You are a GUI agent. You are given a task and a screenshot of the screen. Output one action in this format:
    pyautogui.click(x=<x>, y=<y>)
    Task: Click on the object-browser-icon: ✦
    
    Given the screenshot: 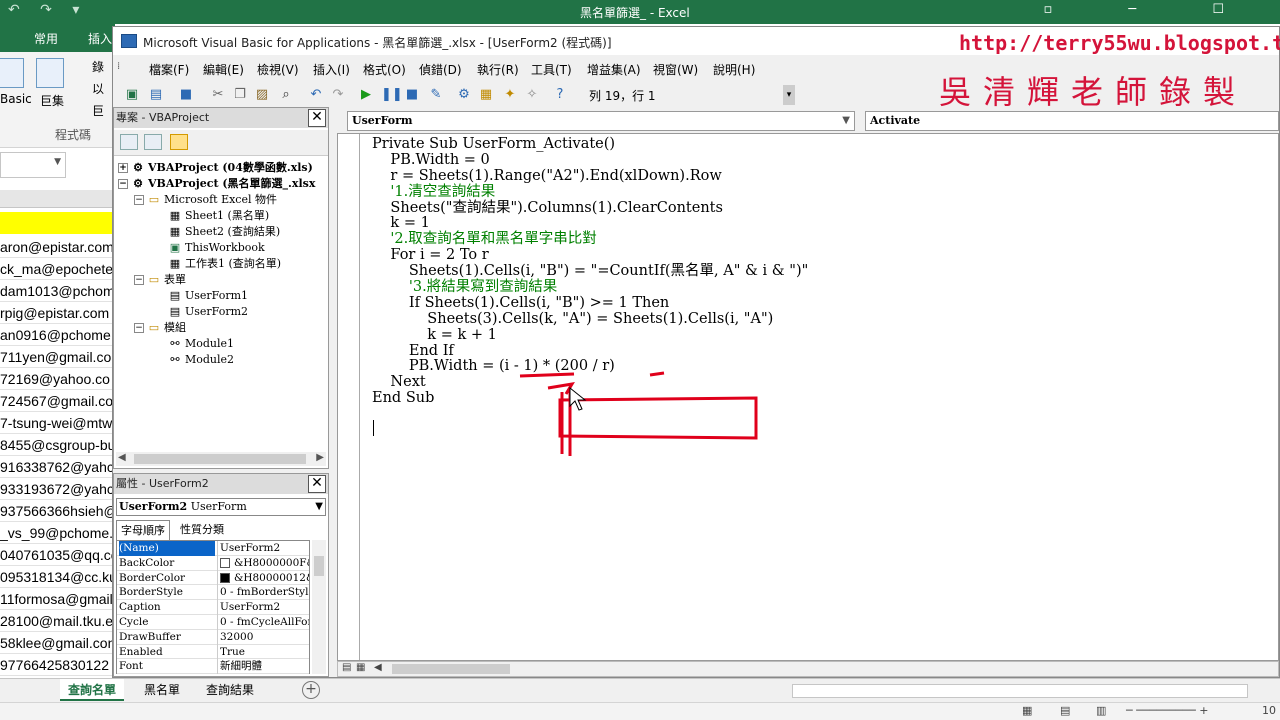 What is the action you would take?
    pyautogui.click(x=510, y=95)
    